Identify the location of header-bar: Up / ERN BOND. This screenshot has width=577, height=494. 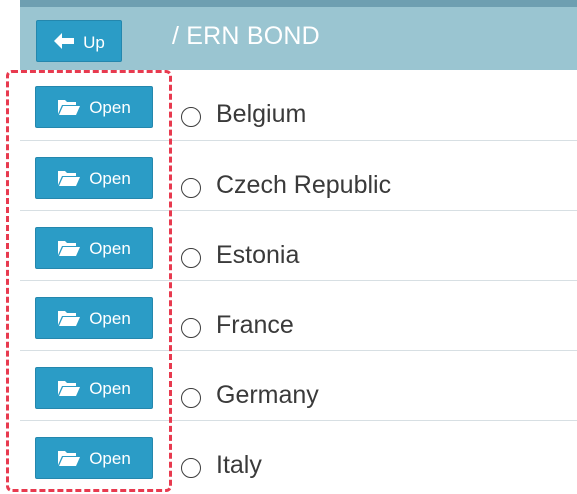
(298, 35).